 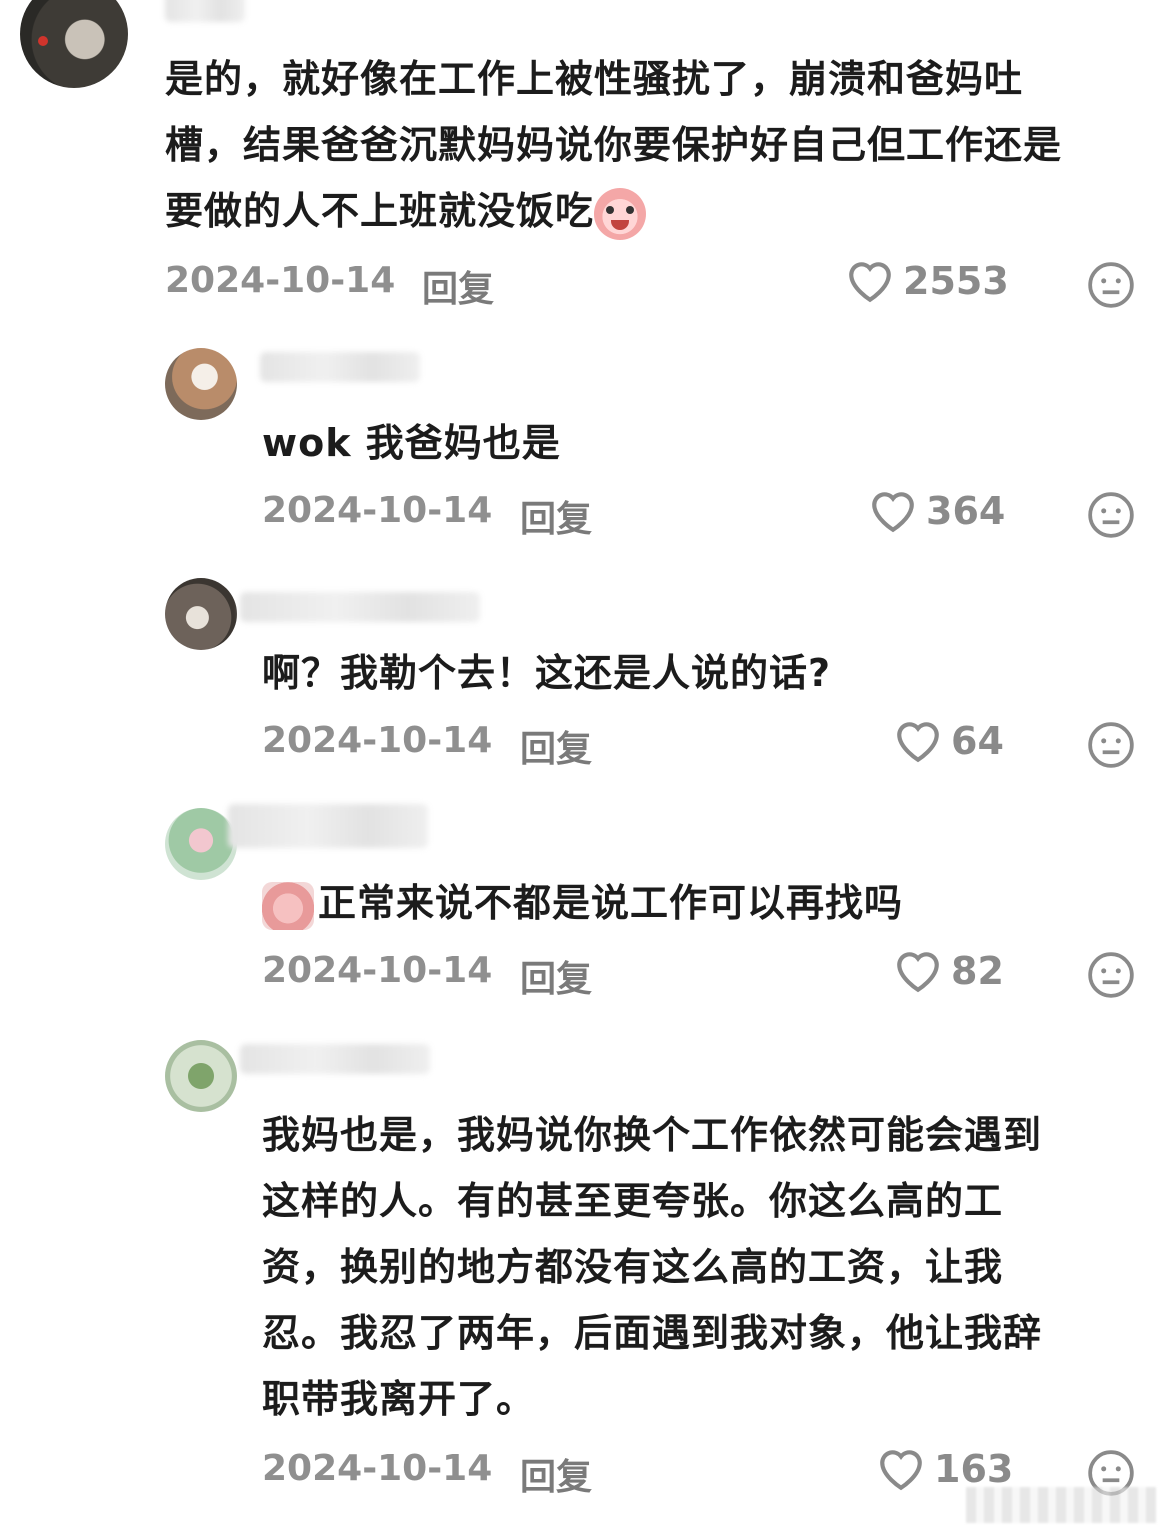 I want to click on reply-item: 正常来说不都是说工作可以再找吗 2024-10-14 回复 82, so click(x=585, y=905).